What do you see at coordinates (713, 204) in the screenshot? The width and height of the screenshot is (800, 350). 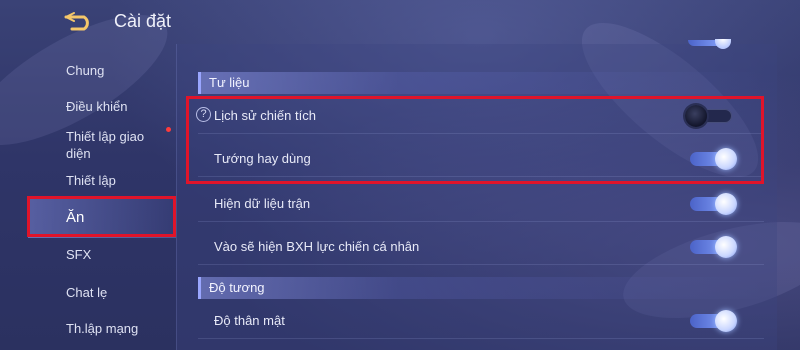 I see `toggle-hien-du-lieu-tran` at bounding box center [713, 204].